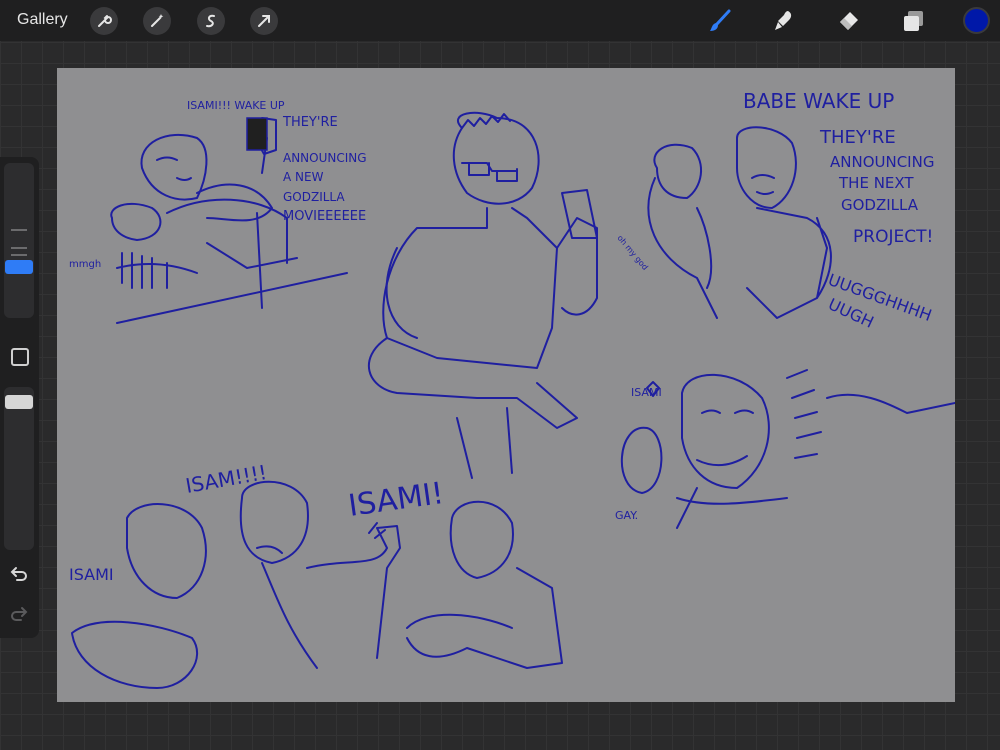  Describe the element at coordinates (976, 20) in the screenshot. I see `color-picker-button` at that location.